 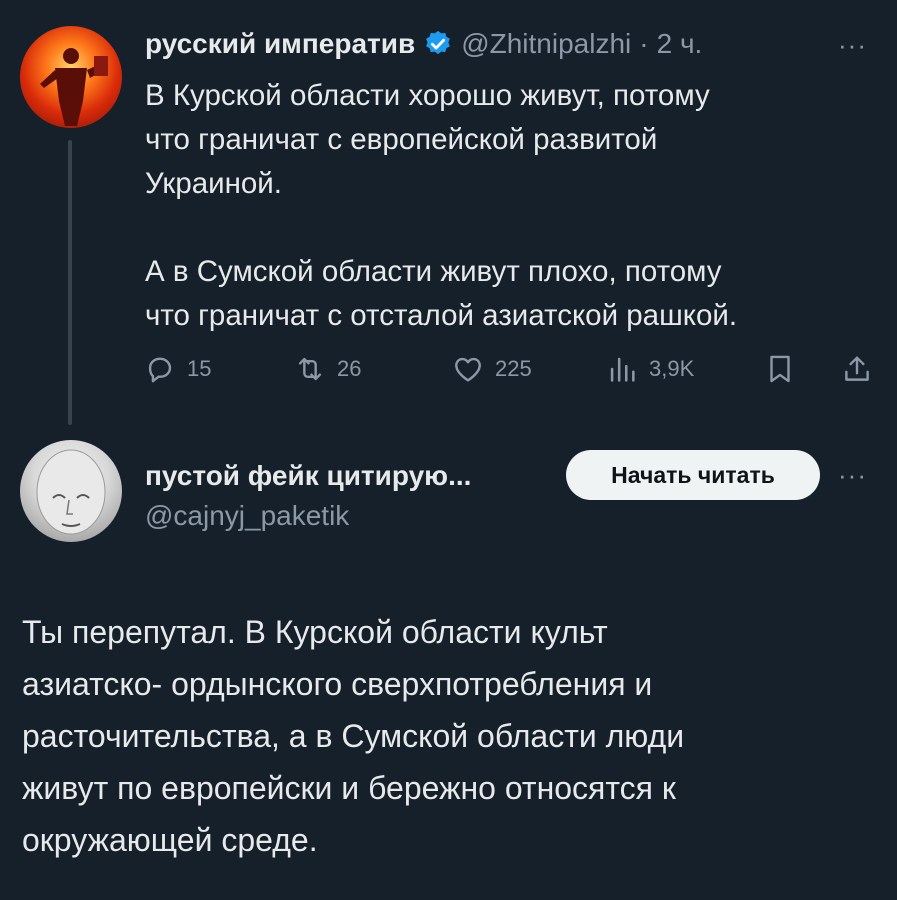 I want to click on avatar-face-image, so click(x=71, y=492).